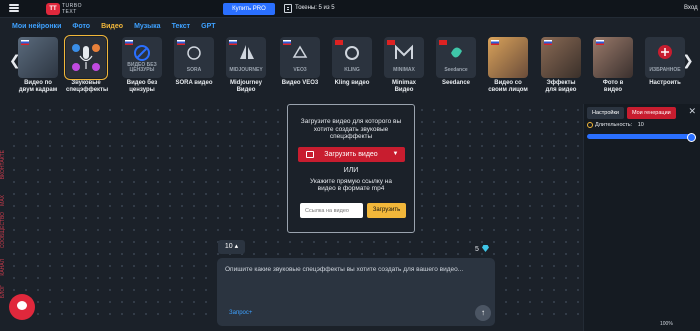 This screenshot has height=331, width=700. I want to click on logo-mark: TT, so click(53, 9).